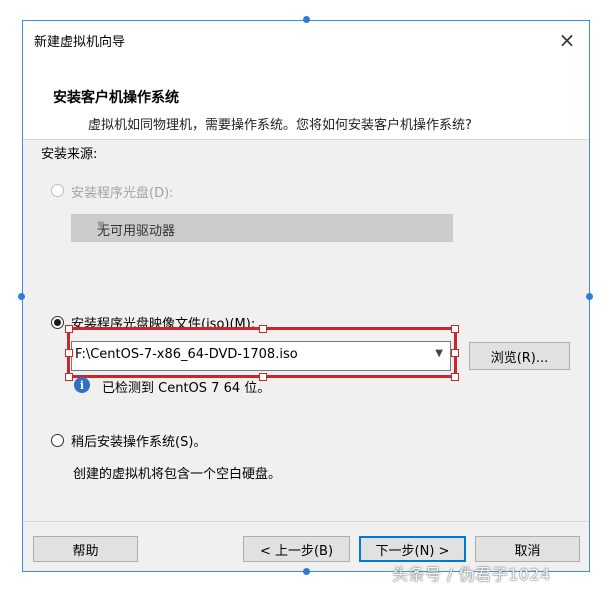 This screenshot has width=613, height=594. What do you see at coordinates (101, 225) in the screenshot?
I see `chevron-down-icon: ▼` at bounding box center [101, 225].